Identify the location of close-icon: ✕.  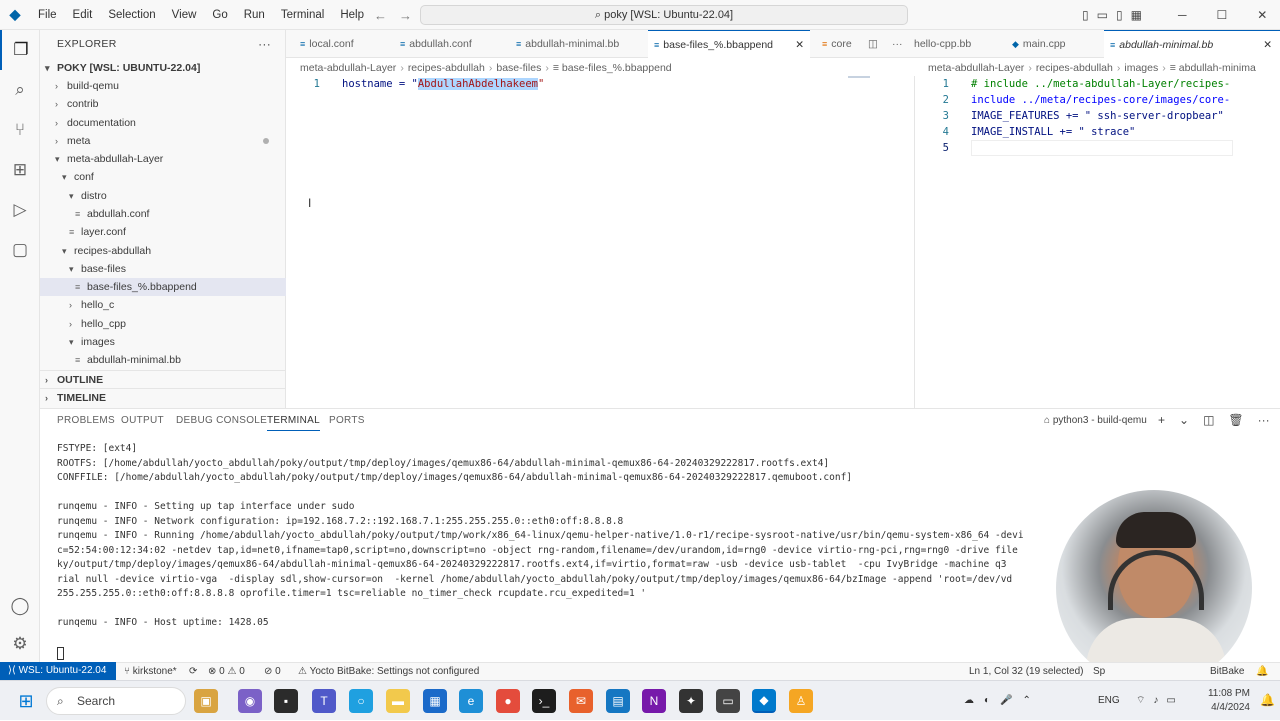
(1262, 15).